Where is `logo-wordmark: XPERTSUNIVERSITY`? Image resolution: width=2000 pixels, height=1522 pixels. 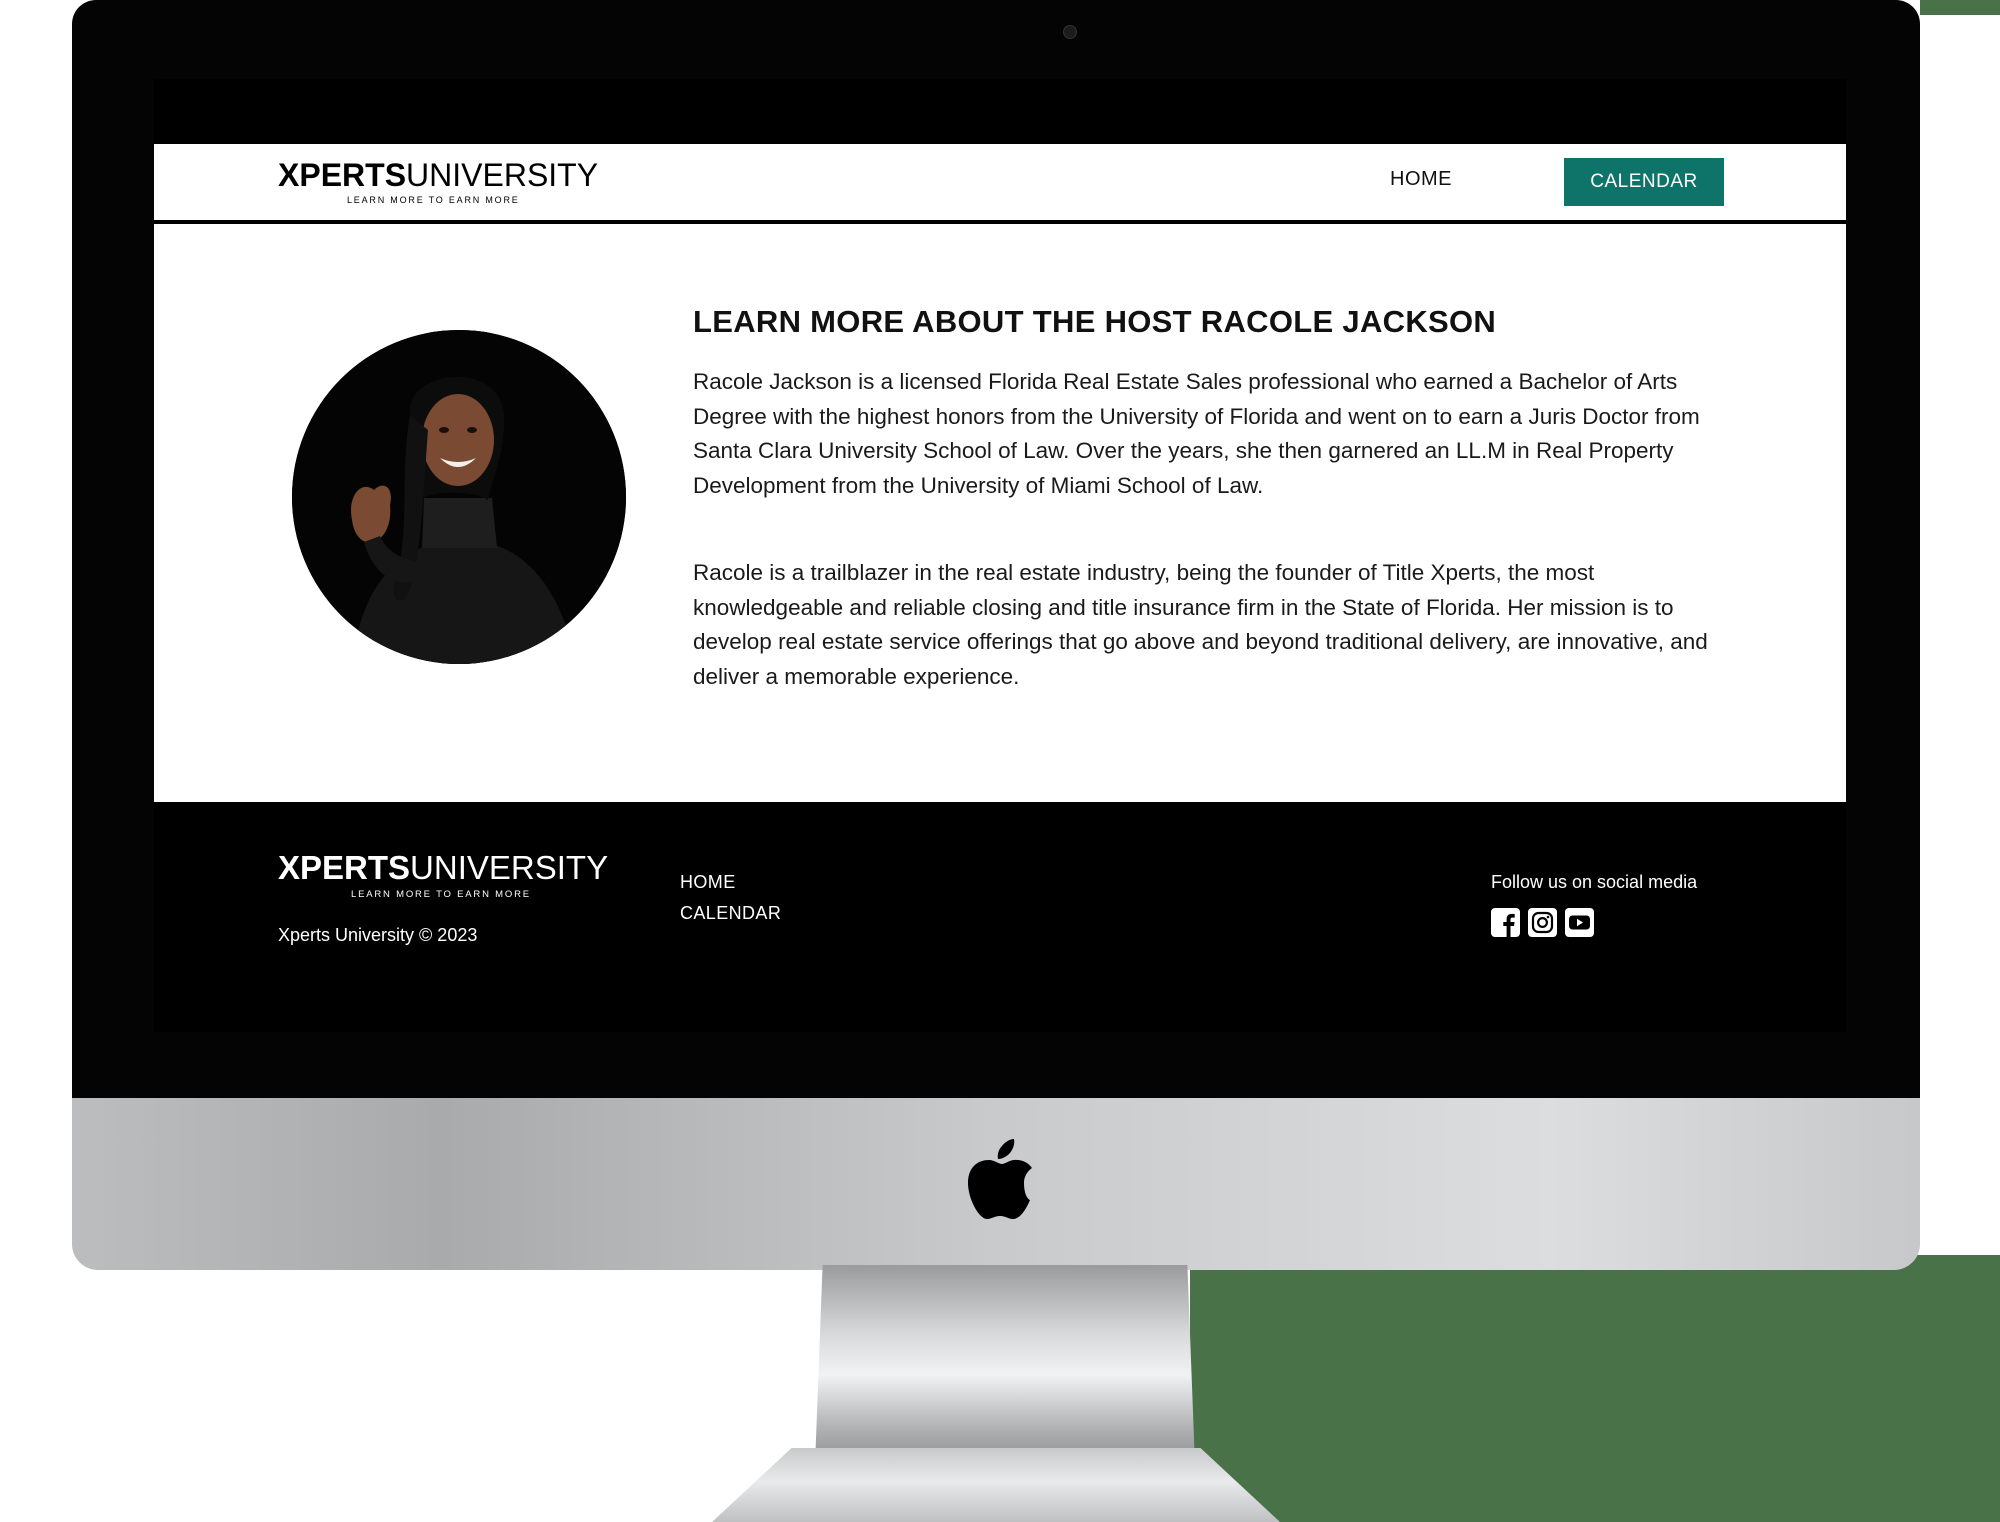
logo-wordmark: XPERTSUNIVERSITY is located at coordinates (438, 175).